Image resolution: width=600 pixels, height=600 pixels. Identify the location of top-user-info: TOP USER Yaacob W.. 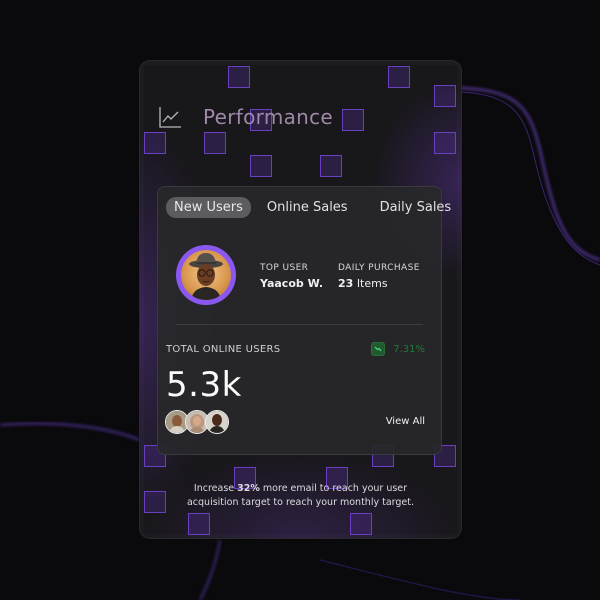
(291, 276).